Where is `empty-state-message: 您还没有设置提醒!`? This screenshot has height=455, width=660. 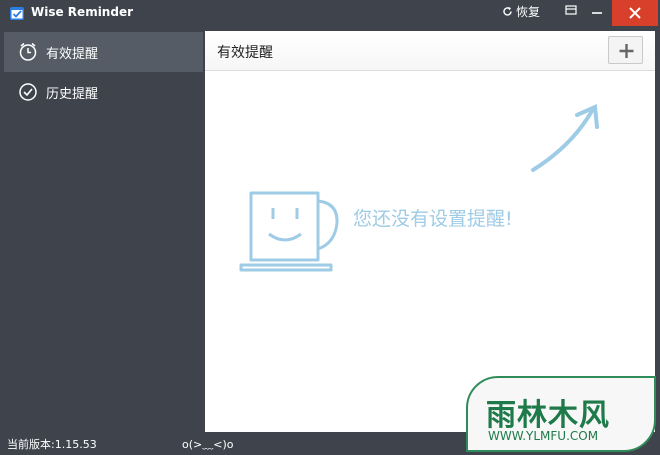
empty-state-message: 您还没有设置提醒! is located at coordinates (433, 219).